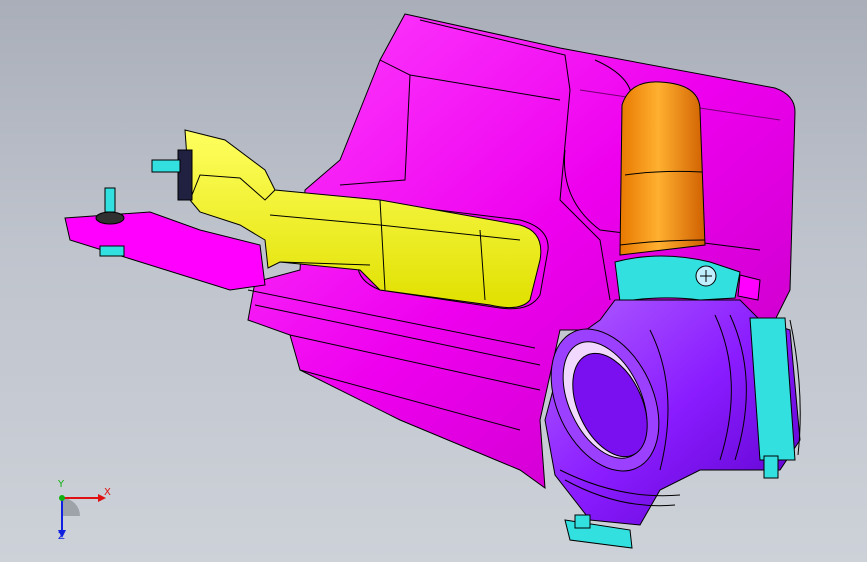  Describe the element at coordinates (662, 168) in the screenshot. I see `inlet-pipe` at that location.